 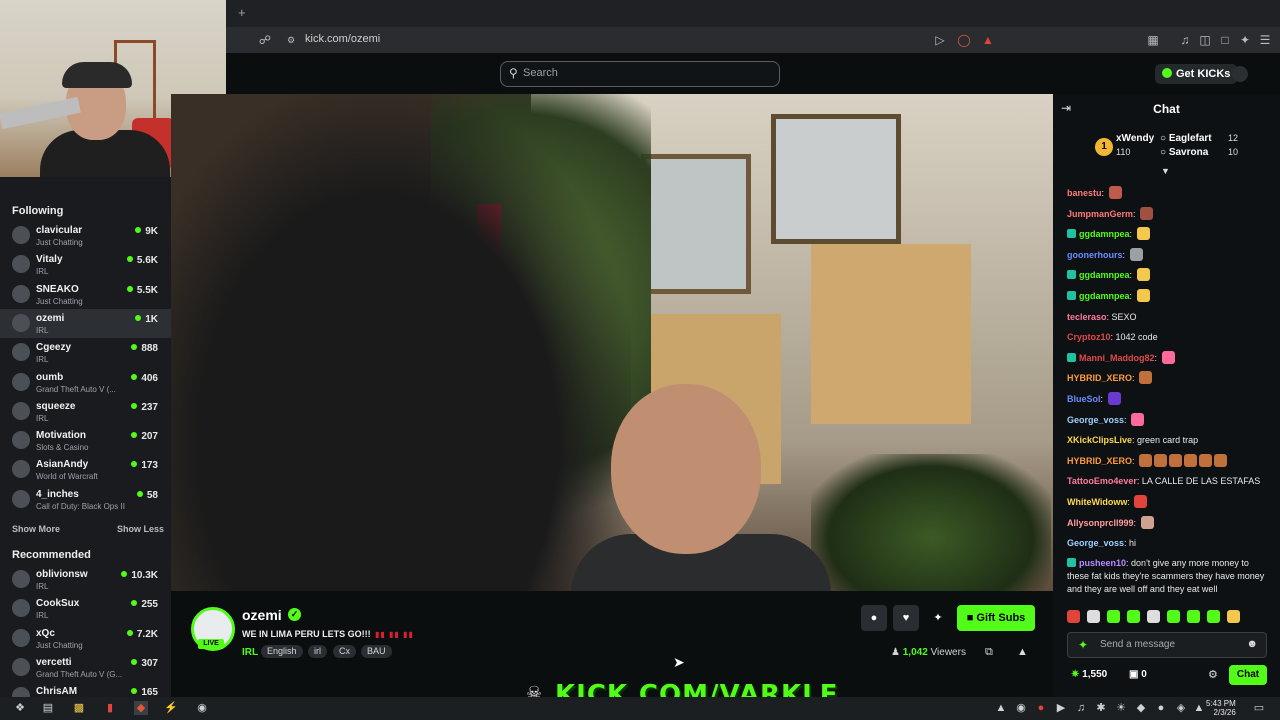 What do you see at coordinates (1095, 255) in the screenshot?
I see `chat-username: goonerhours` at bounding box center [1095, 255].